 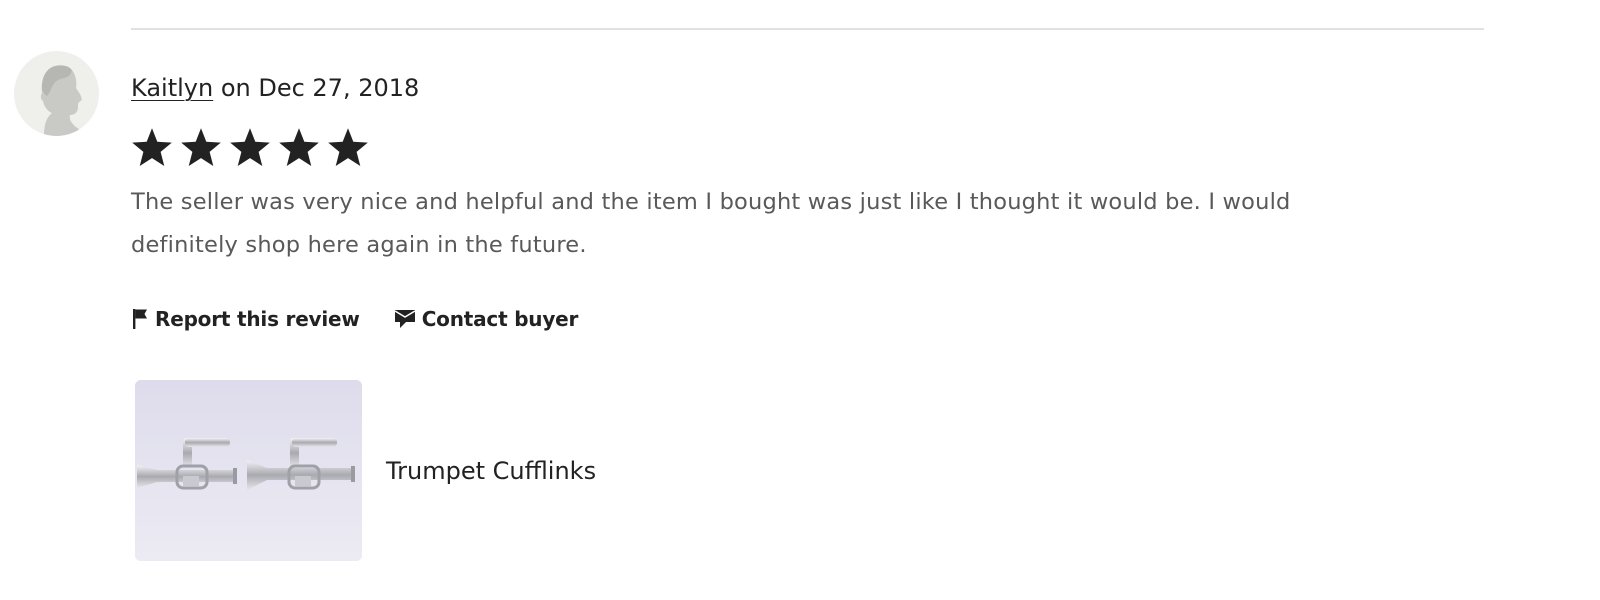 I want to click on review-actions: Report this review Contact buyer, so click(x=354, y=319).